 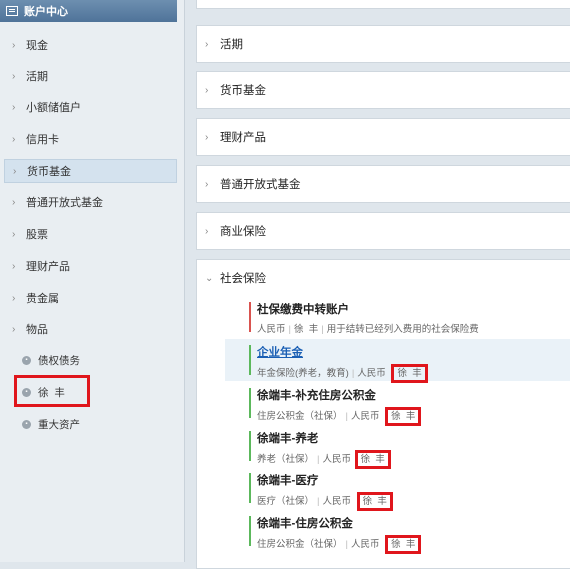 I want to click on sidebar-item-wealth-products: › 理财产品, so click(x=90, y=266).